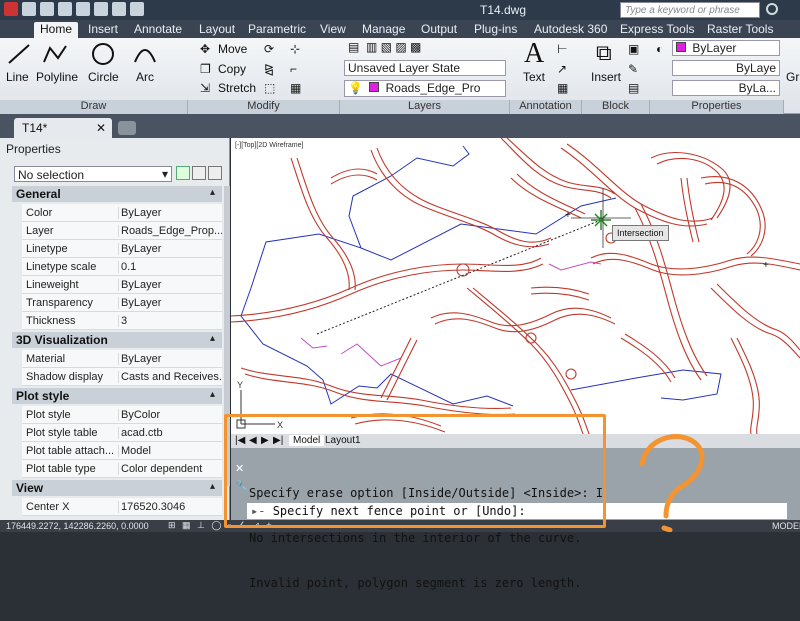 Image resolution: width=800 pixels, height=621 pixels. What do you see at coordinates (792, 77) in the screenshot?
I see `groups-button-partial: Gr` at bounding box center [792, 77].